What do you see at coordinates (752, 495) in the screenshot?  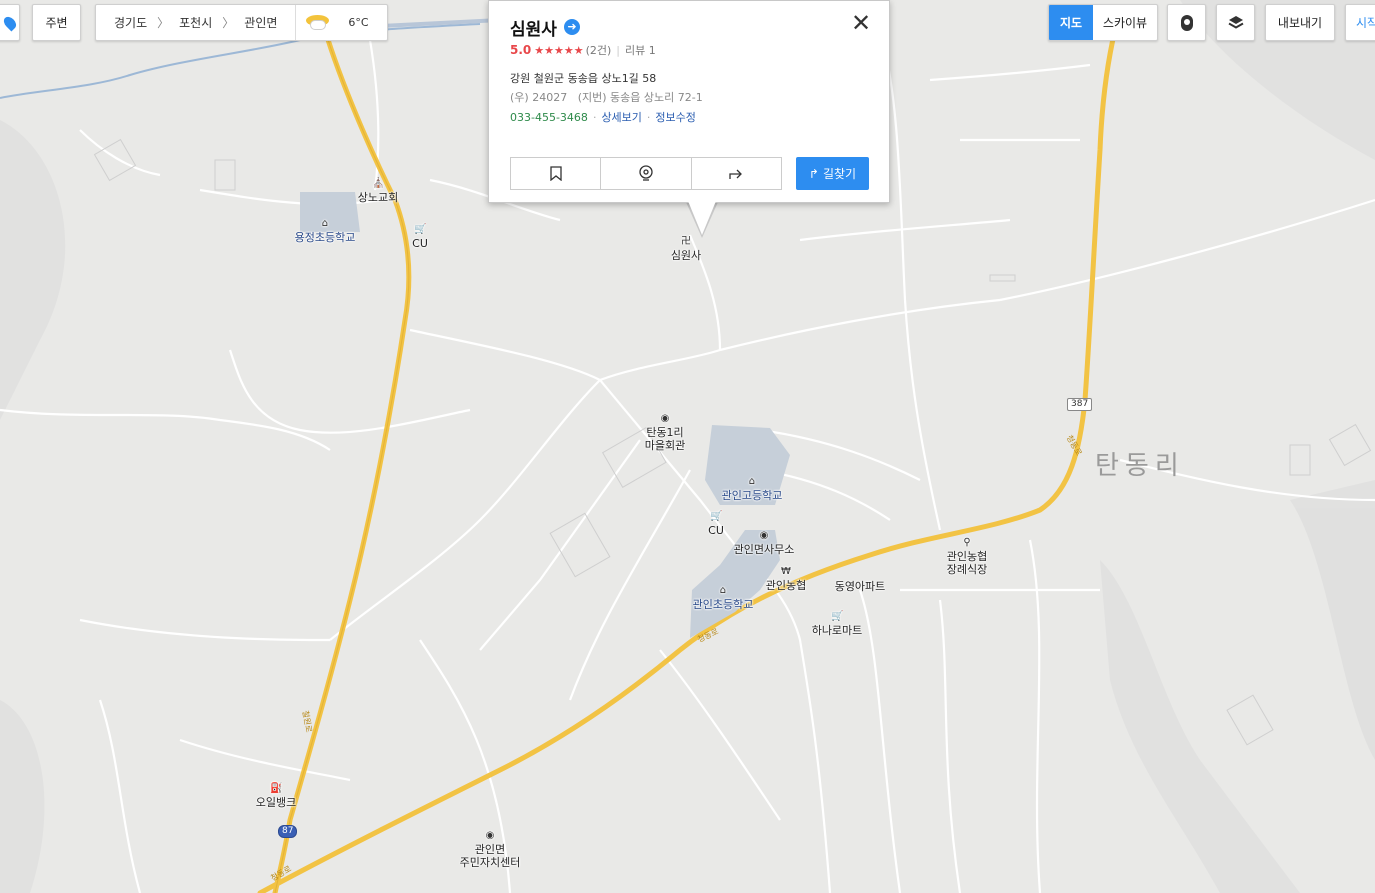 I see `poi-label: 관인고등학교` at bounding box center [752, 495].